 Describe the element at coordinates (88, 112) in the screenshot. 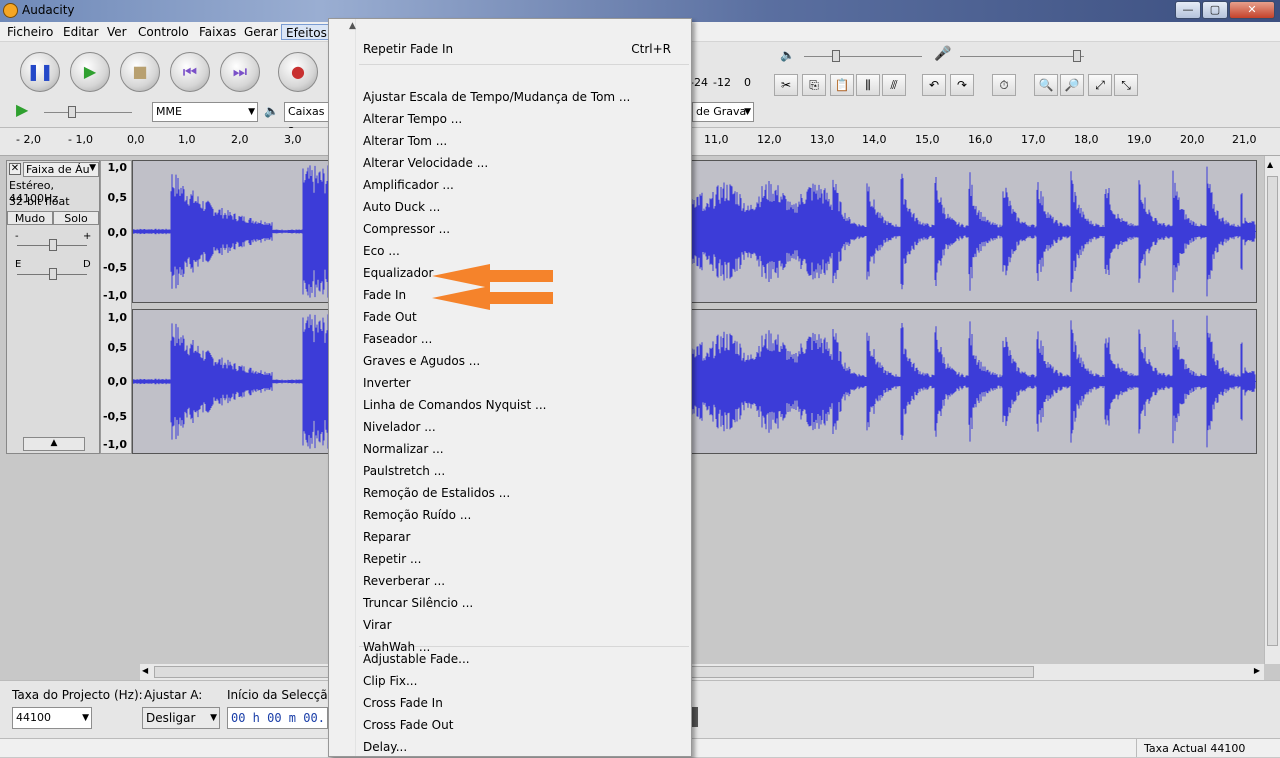

I see `speed-slider` at that location.